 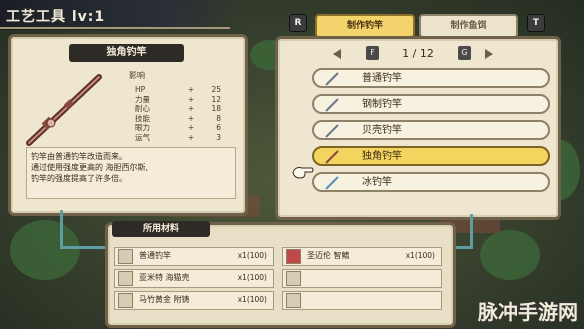 I want to click on stats-list: HP +25 力量 +12 耐心 +18 技能 +8 眼力 +6 运气 +3, so click(x=185, y=113).